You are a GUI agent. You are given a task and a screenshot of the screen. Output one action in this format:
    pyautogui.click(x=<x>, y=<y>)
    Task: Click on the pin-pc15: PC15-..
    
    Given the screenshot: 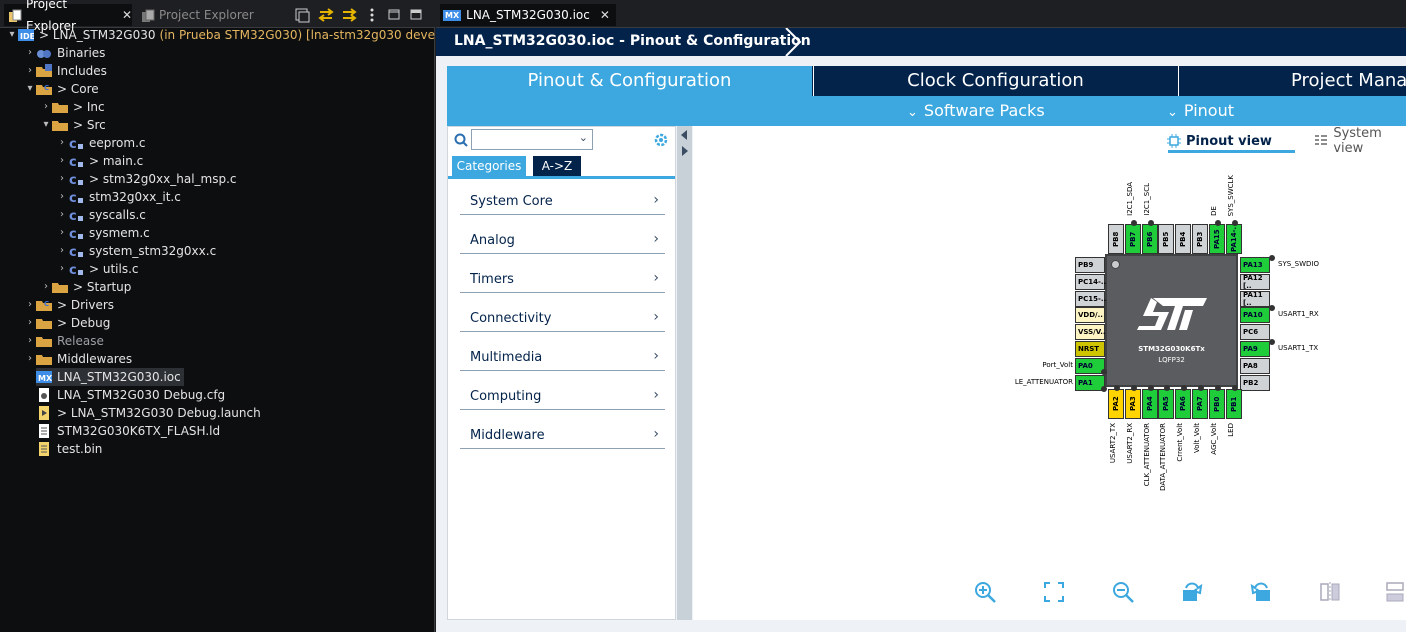 What is the action you would take?
    pyautogui.click(x=1090, y=298)
    